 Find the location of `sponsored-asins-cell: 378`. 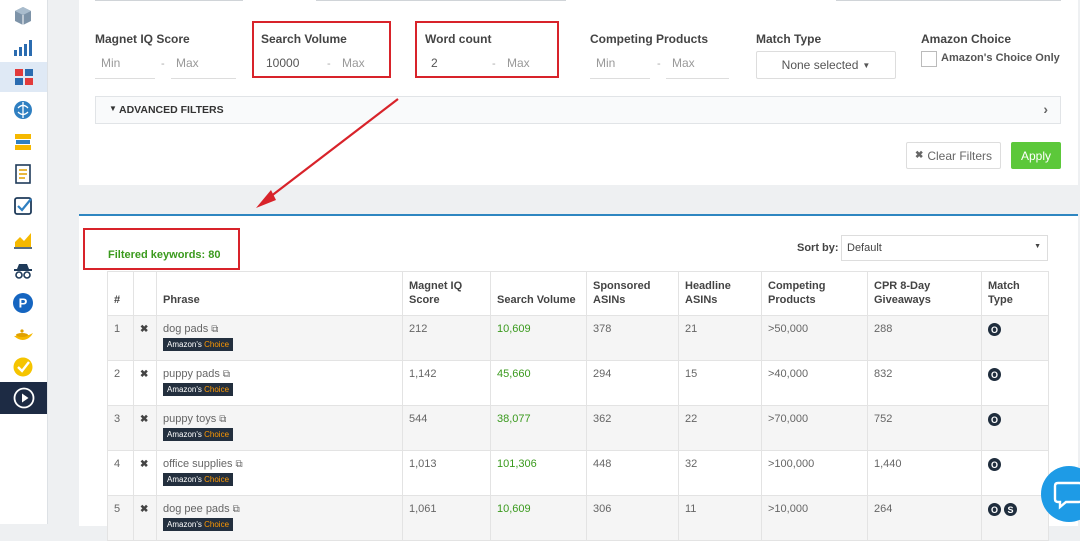

sponsored-asins-cell: 378 is located at coordinates (632, 338).